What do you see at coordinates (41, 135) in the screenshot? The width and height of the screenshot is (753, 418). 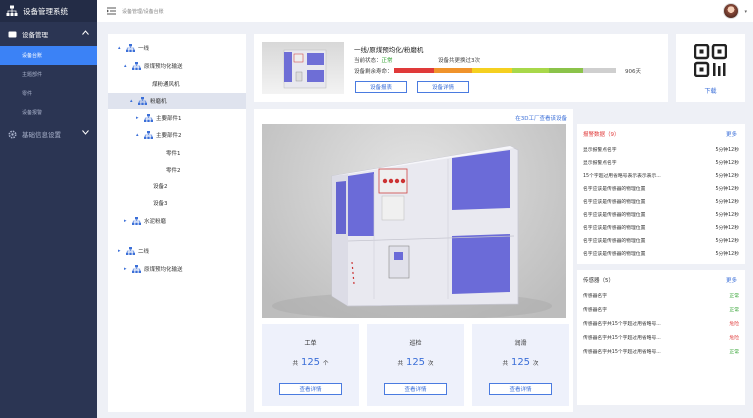 I see `menu-basic-settings-label: 基础信息设置` at bounding box center [41, 135].